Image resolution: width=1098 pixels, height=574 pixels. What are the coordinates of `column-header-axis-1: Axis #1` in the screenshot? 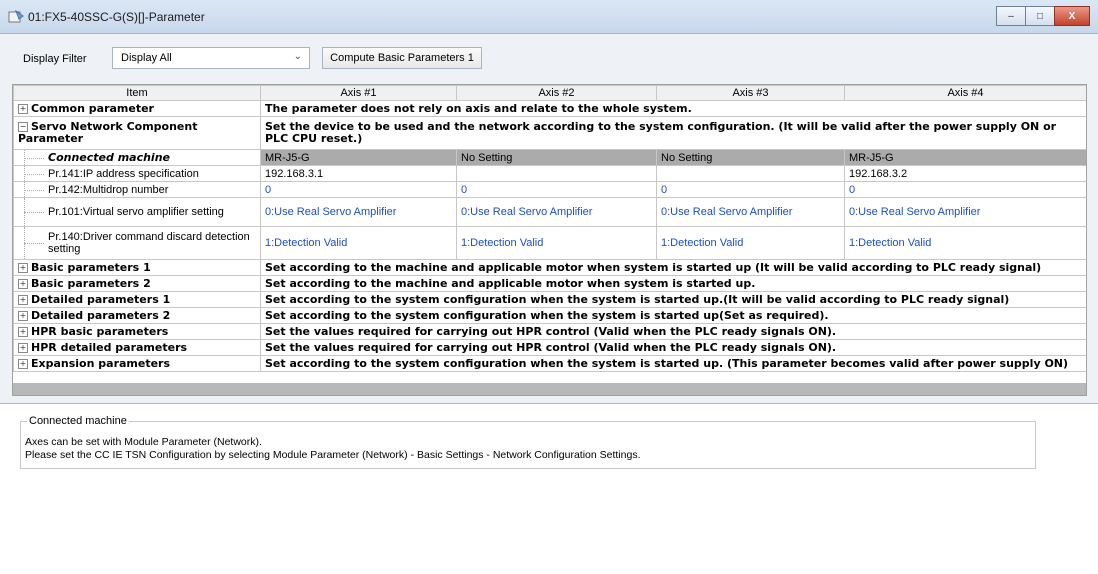 It's located at (358, 93).